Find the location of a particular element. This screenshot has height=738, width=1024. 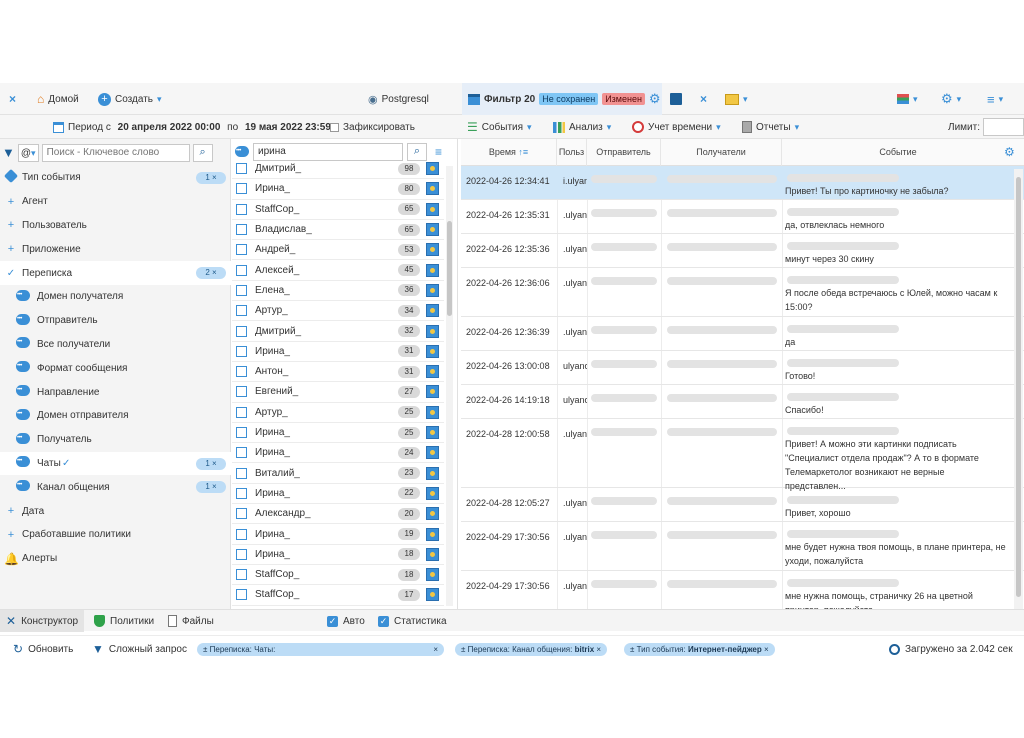

main-menu-button: ≡ ▾ is located at coordinates (995, 99).